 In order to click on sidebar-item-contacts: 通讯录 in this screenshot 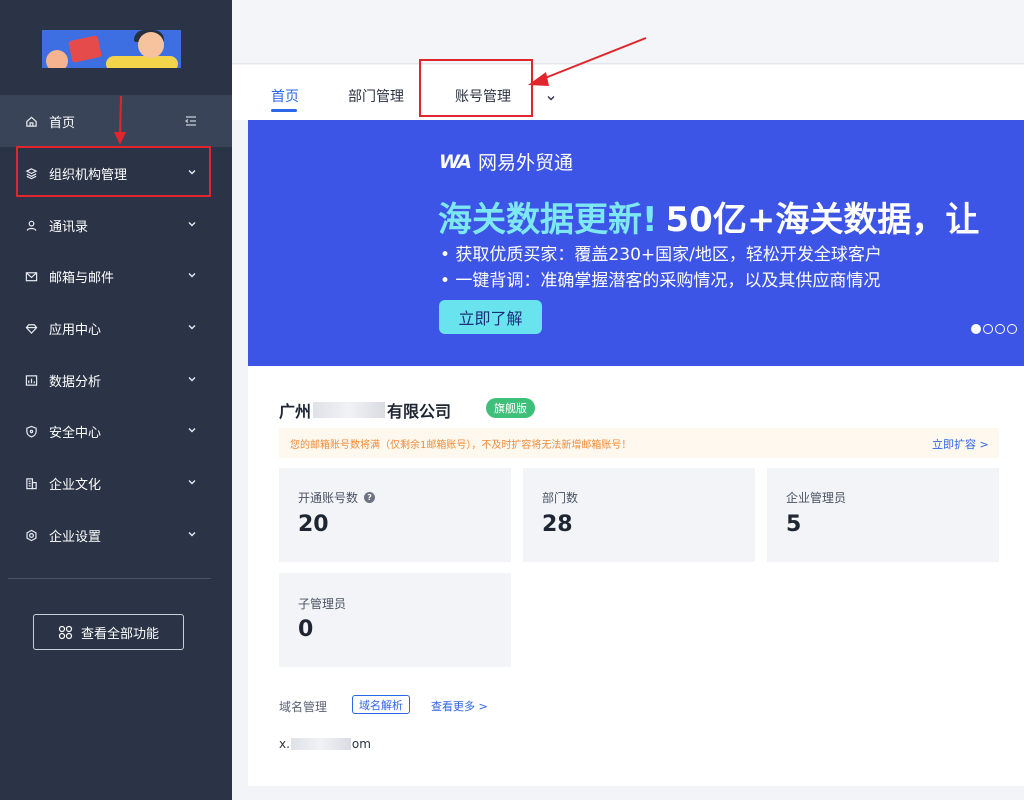, I will do `click(116, 225)`.